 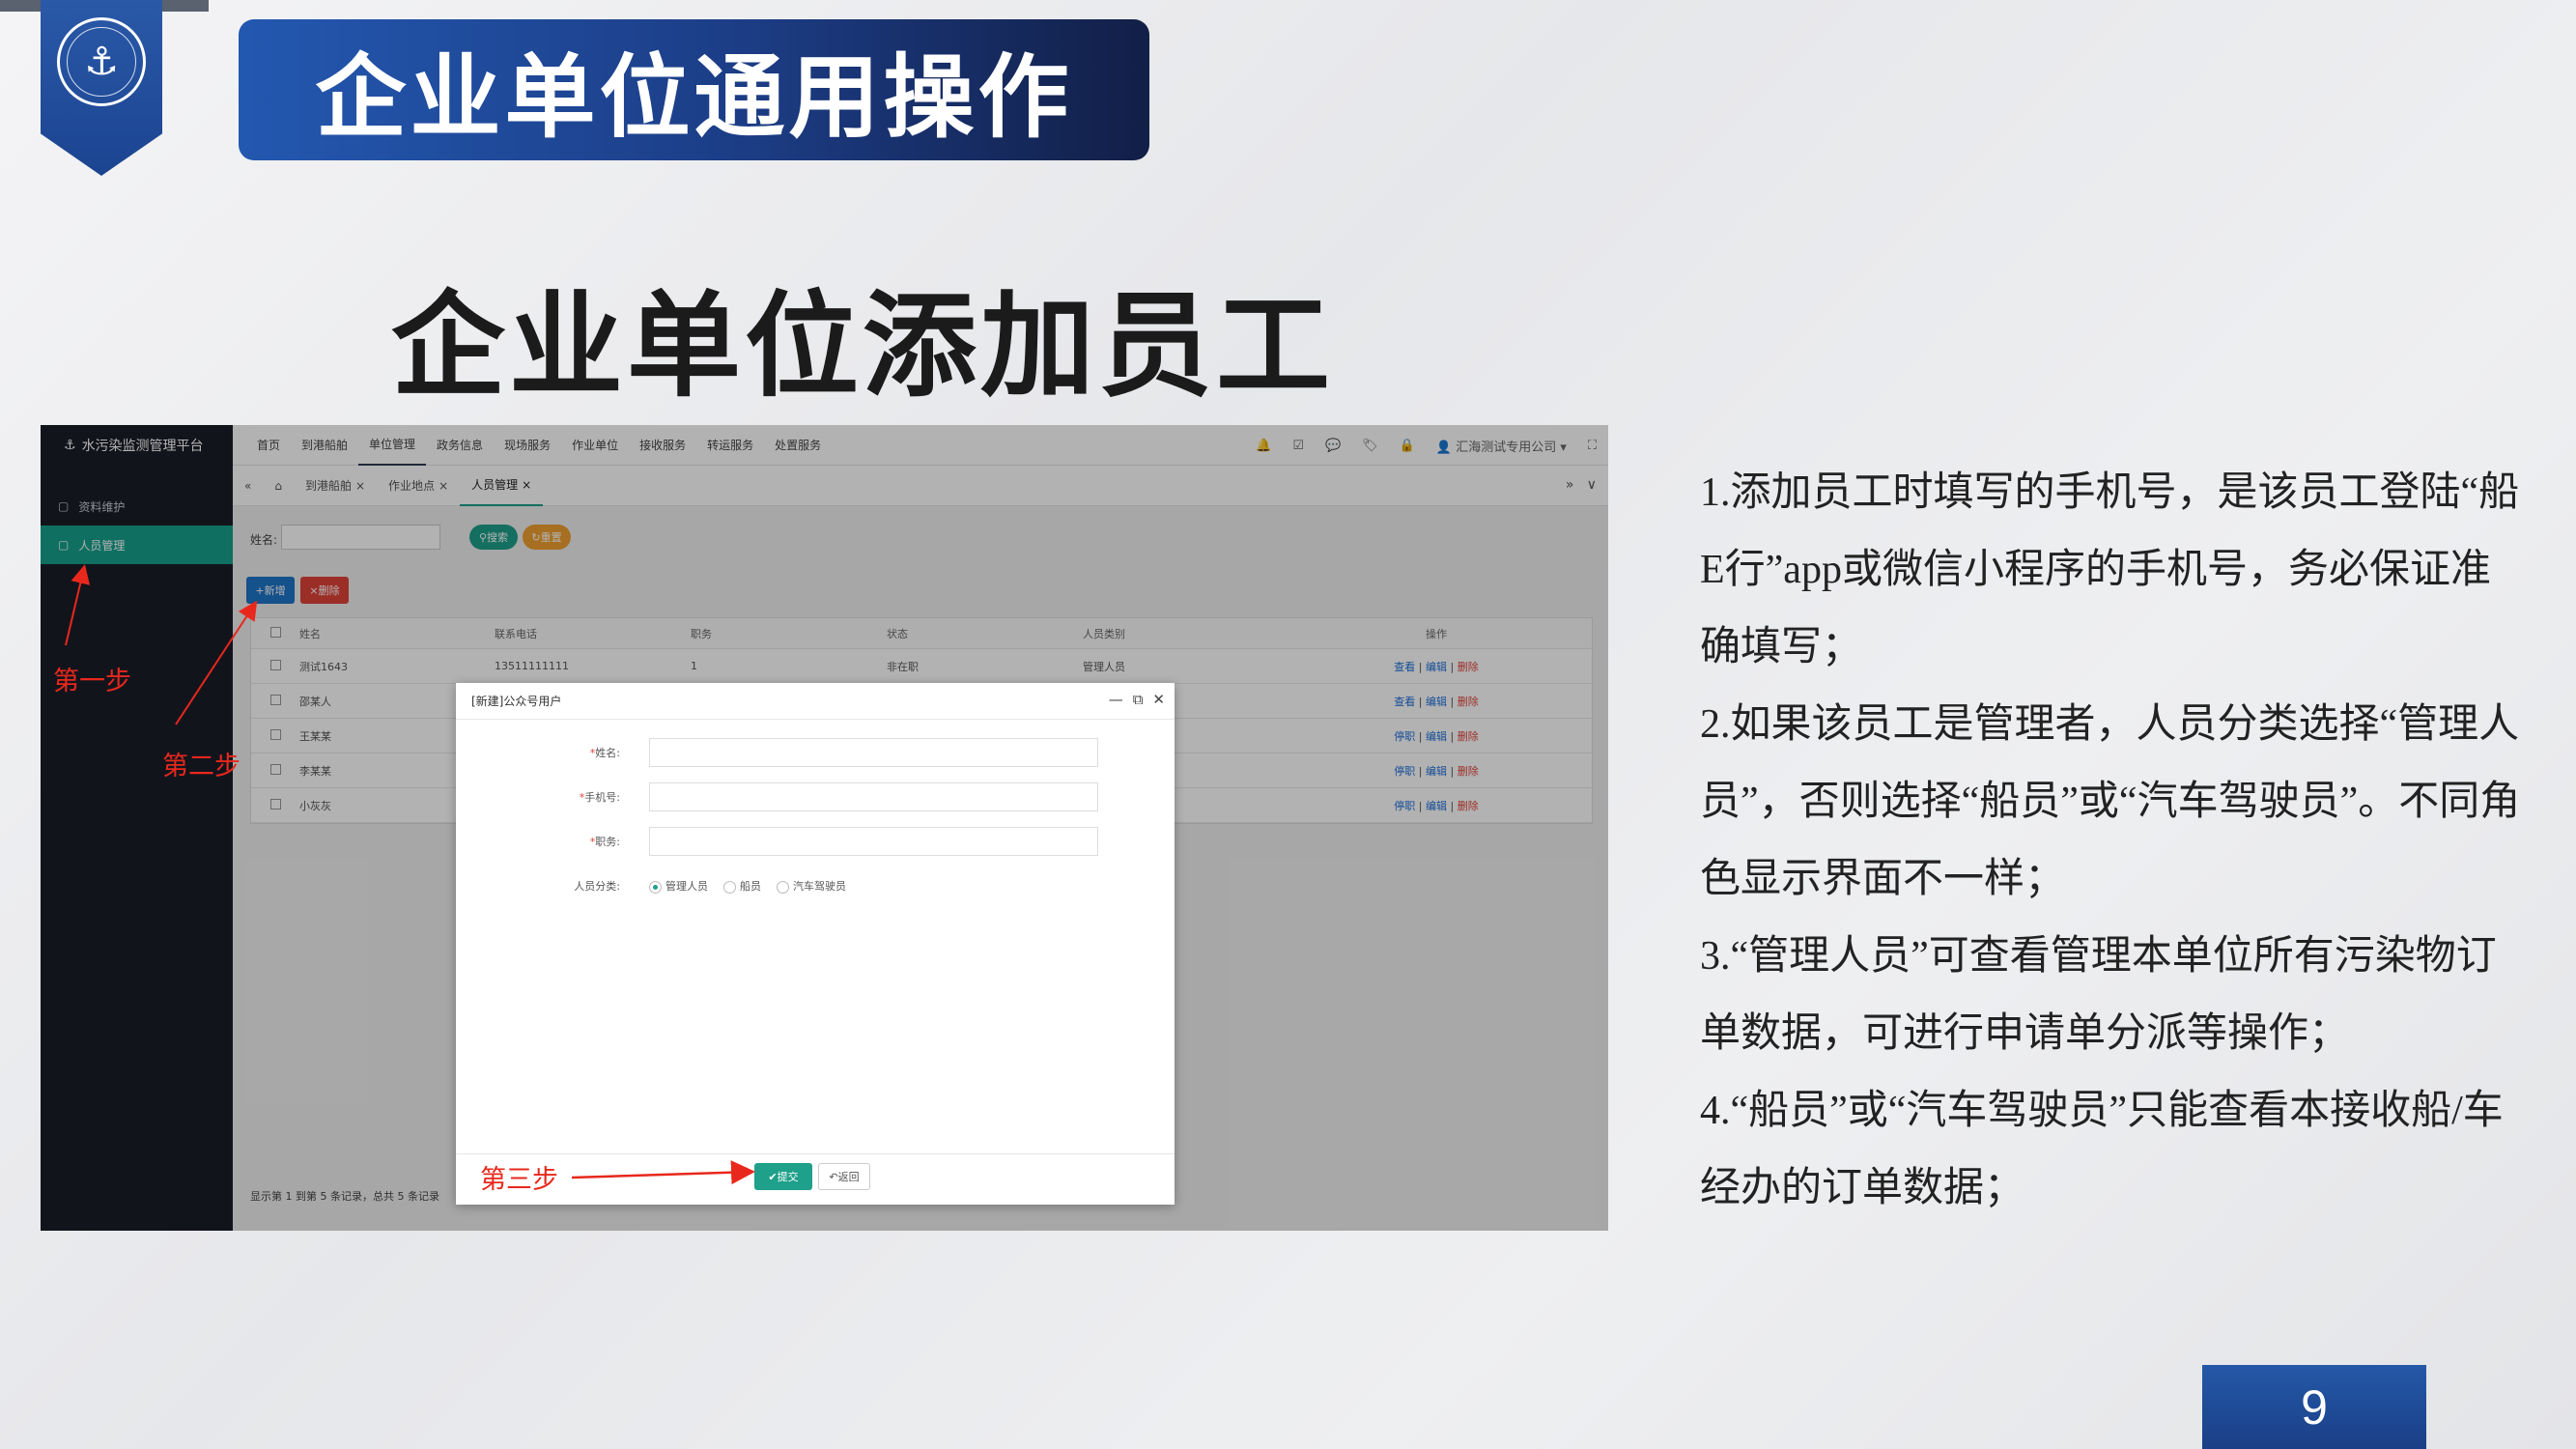 I want to click on step2-label: 第二步, so click(x=201, y=766).